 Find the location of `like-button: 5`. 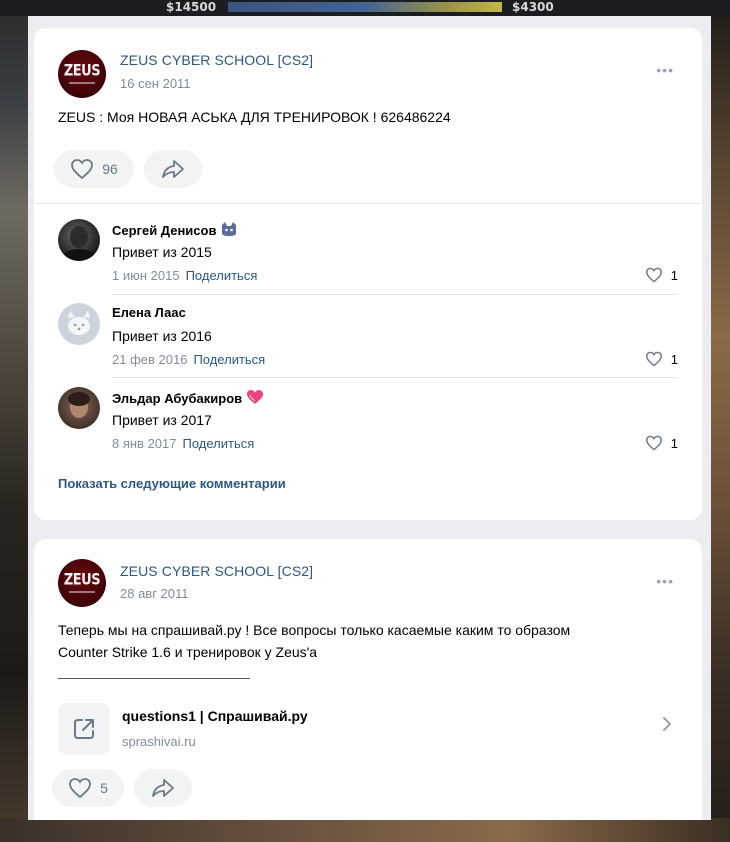

like-button: 5 is located at coordinates (88, 788).